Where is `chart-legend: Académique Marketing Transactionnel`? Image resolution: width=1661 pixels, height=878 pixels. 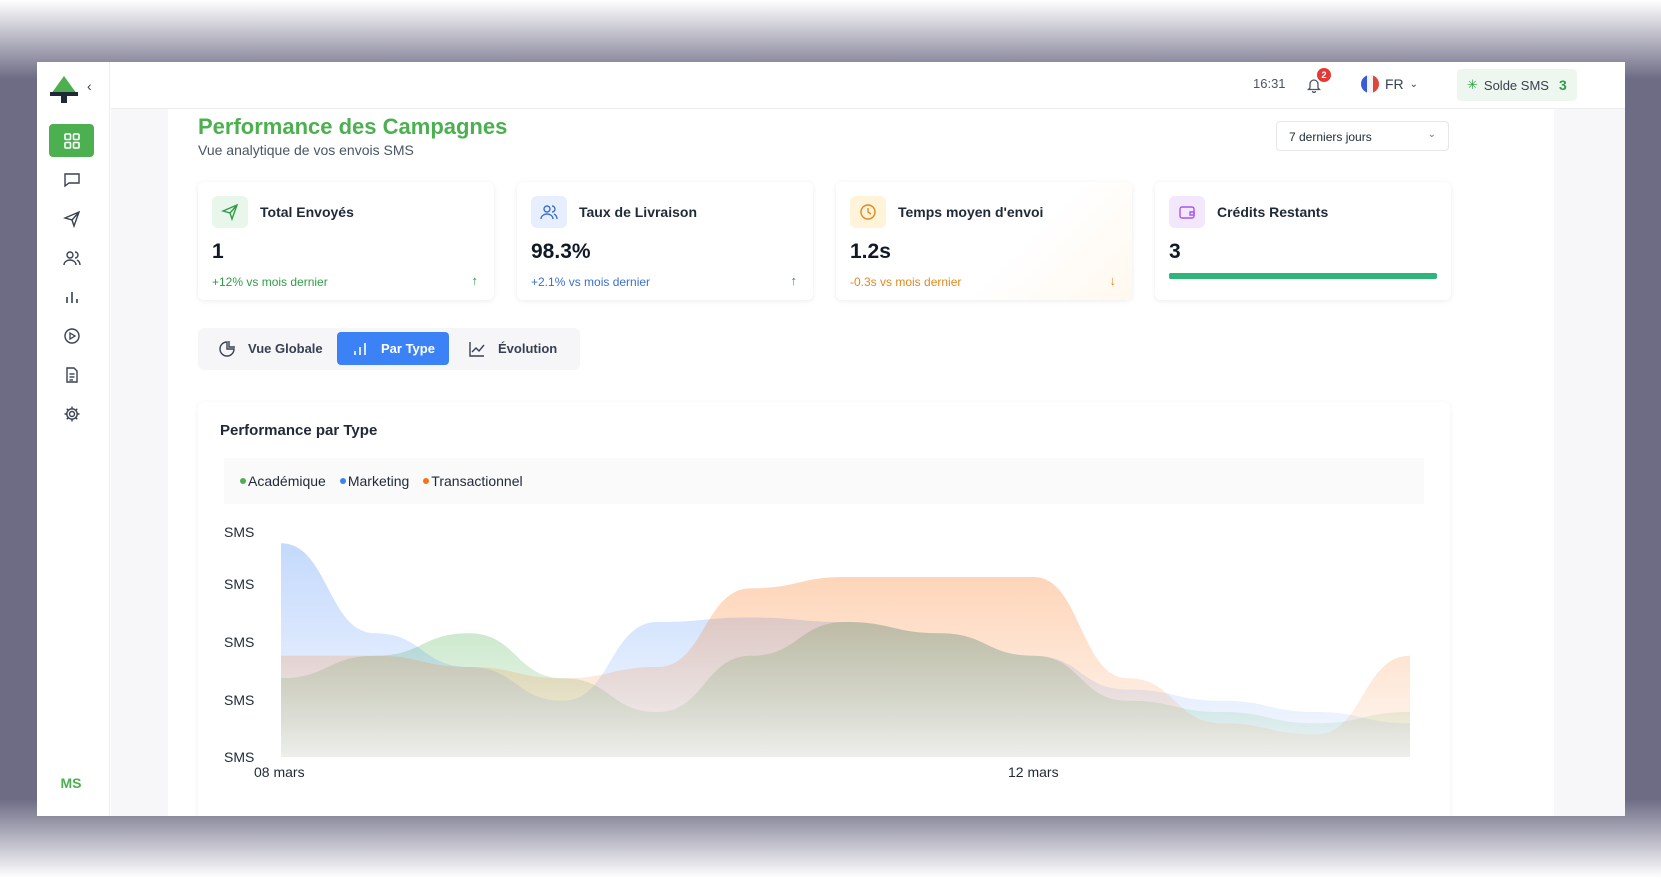
chart-legend: Académique Marketing Transactionnel is located at coordinates (824, 481).